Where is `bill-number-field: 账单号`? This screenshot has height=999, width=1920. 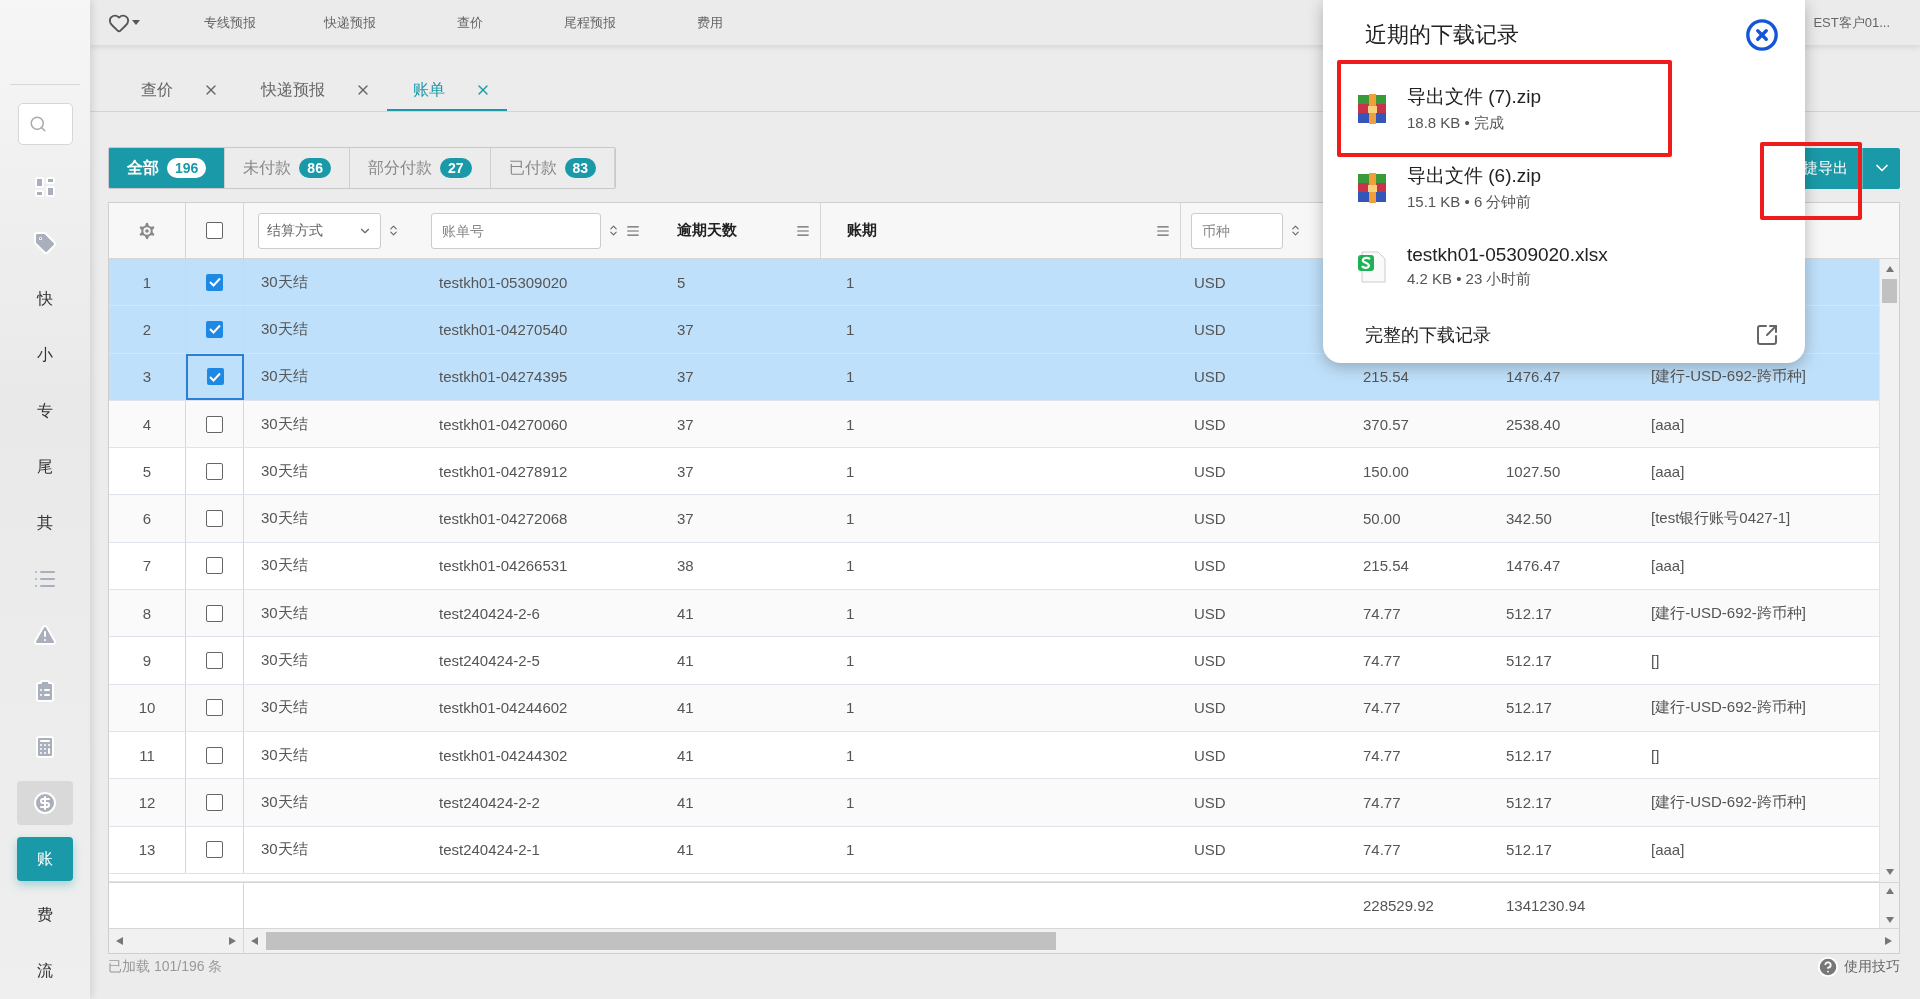
bill-number-field: 账单号 is located at coordinates (516, 230).